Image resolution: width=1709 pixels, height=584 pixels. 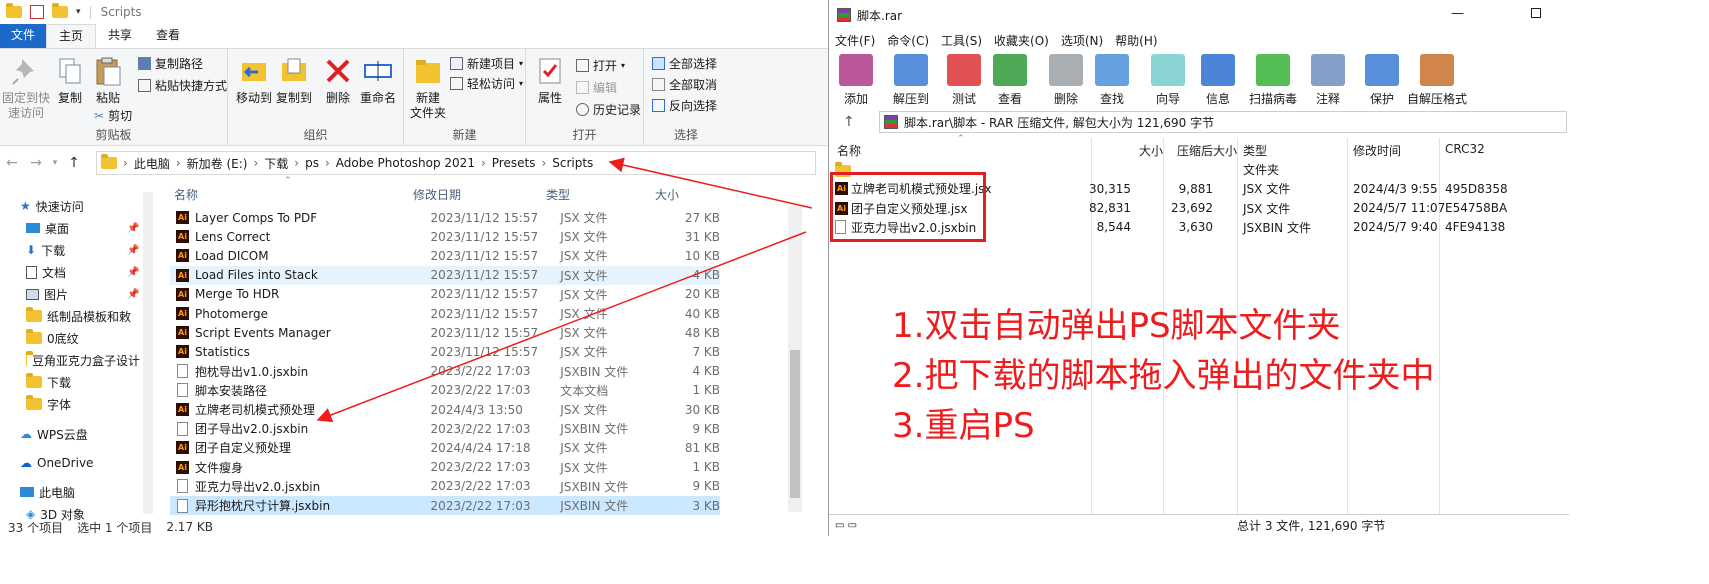 I want to click on arrow-to-dropped-file, so click(x=561, y=327).